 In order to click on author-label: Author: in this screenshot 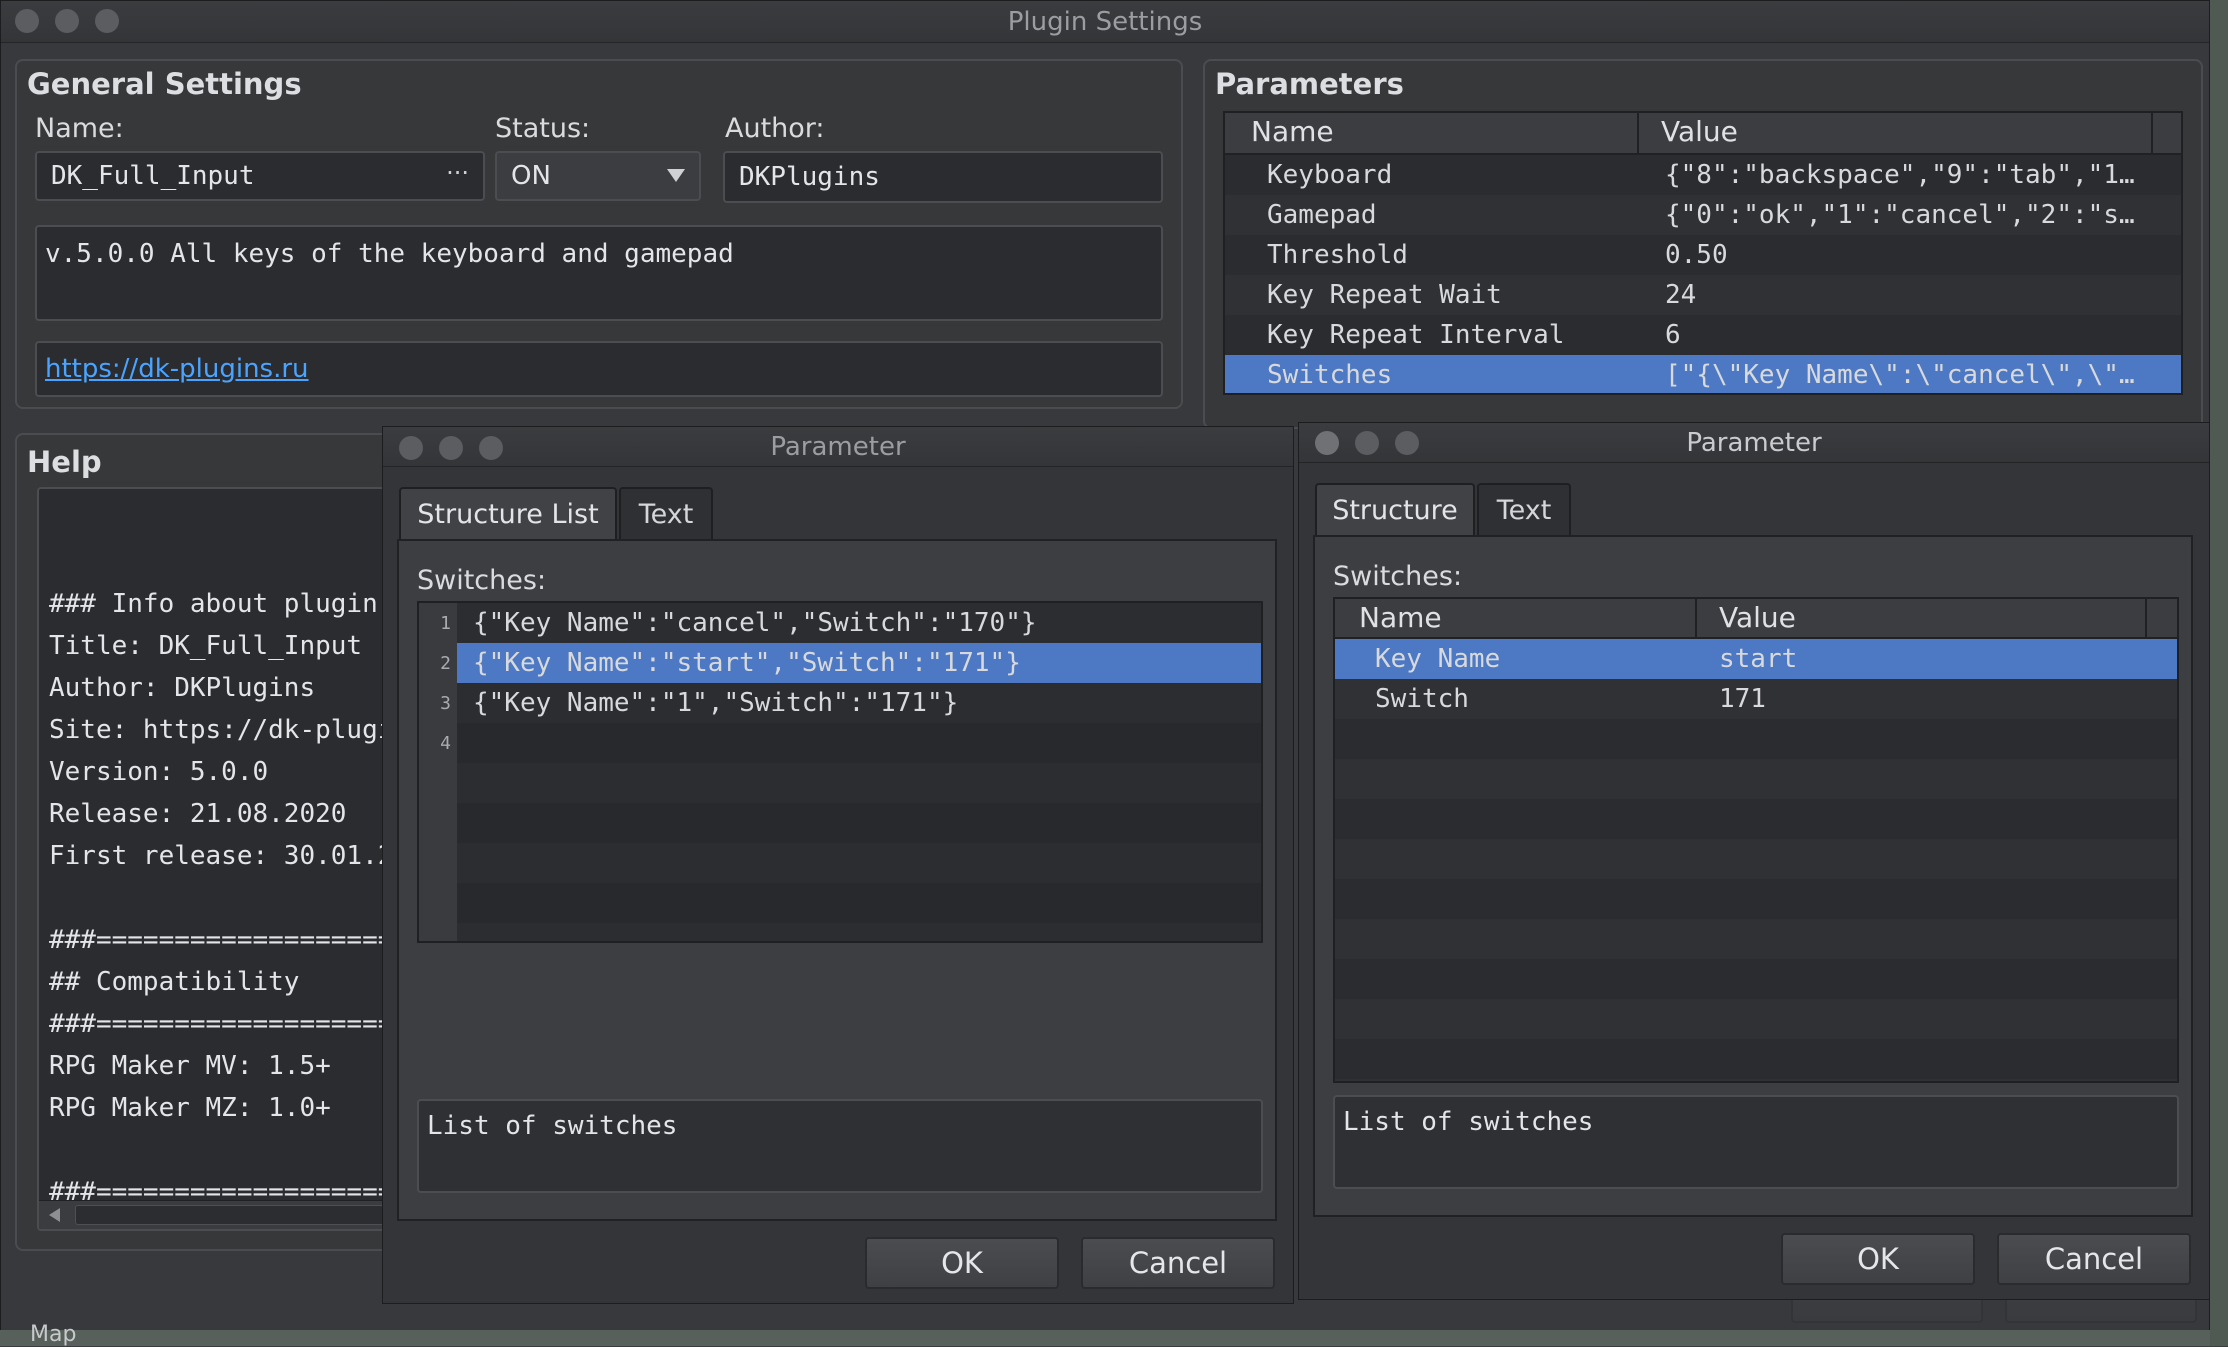, I will do `click(775, 128)`.